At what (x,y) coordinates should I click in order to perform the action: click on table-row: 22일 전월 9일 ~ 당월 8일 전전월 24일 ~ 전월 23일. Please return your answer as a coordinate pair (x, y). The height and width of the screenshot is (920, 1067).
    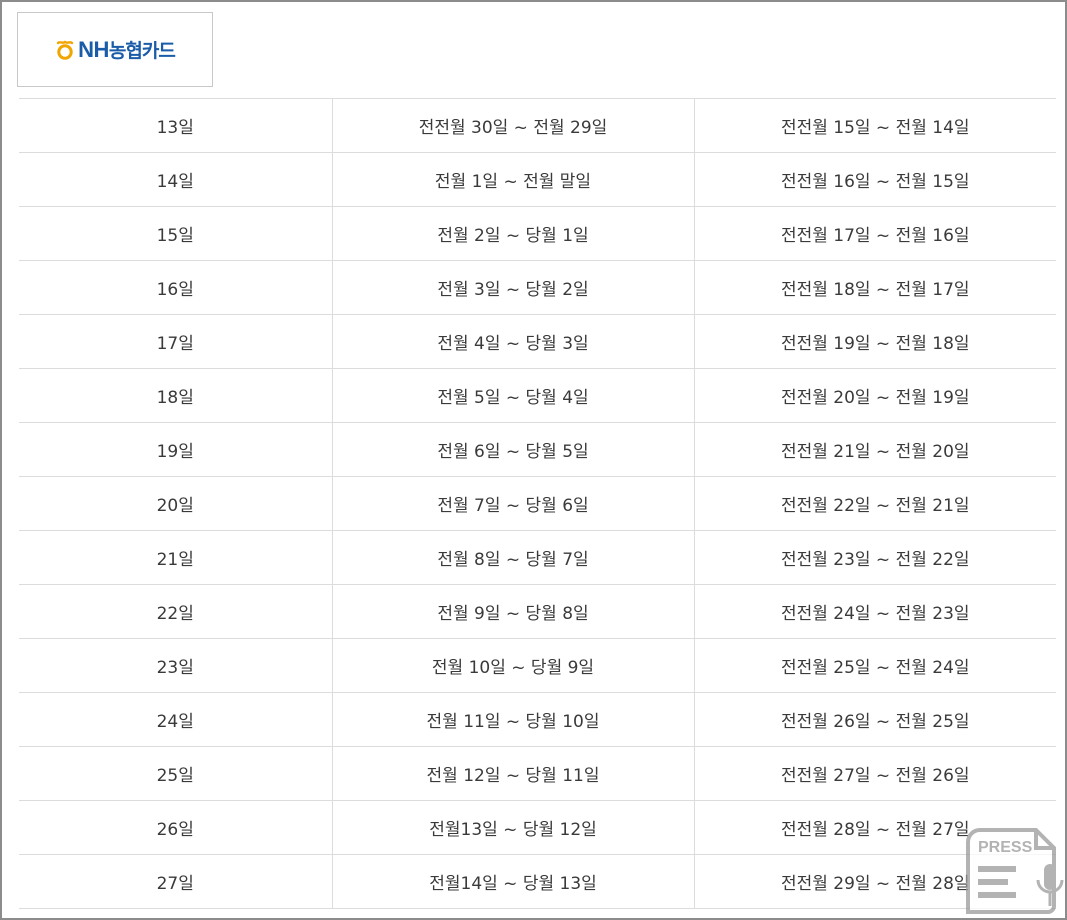
    Looking at the image, I should click on (537, 611).